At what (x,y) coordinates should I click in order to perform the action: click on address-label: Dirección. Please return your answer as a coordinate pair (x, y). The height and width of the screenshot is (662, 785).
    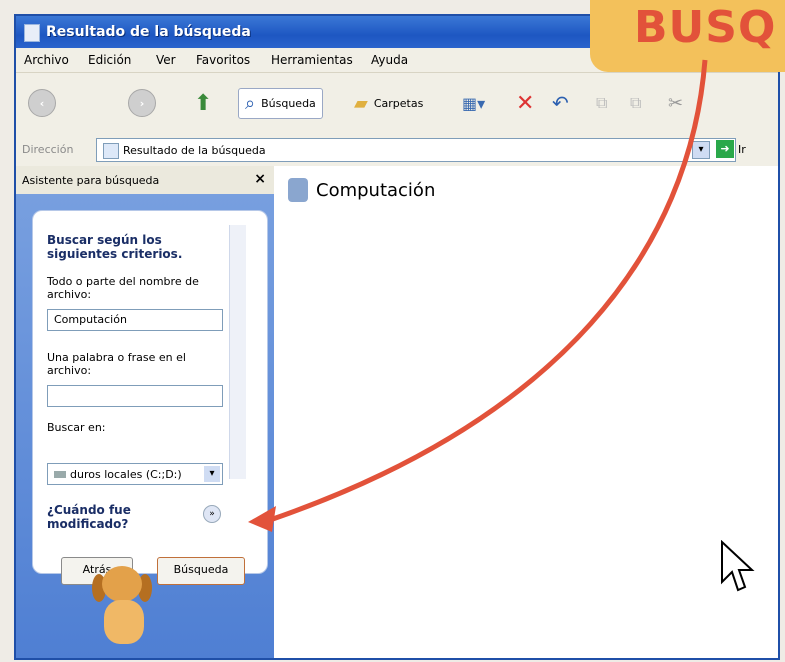
    Looking at the image, I should click on (48, 149).